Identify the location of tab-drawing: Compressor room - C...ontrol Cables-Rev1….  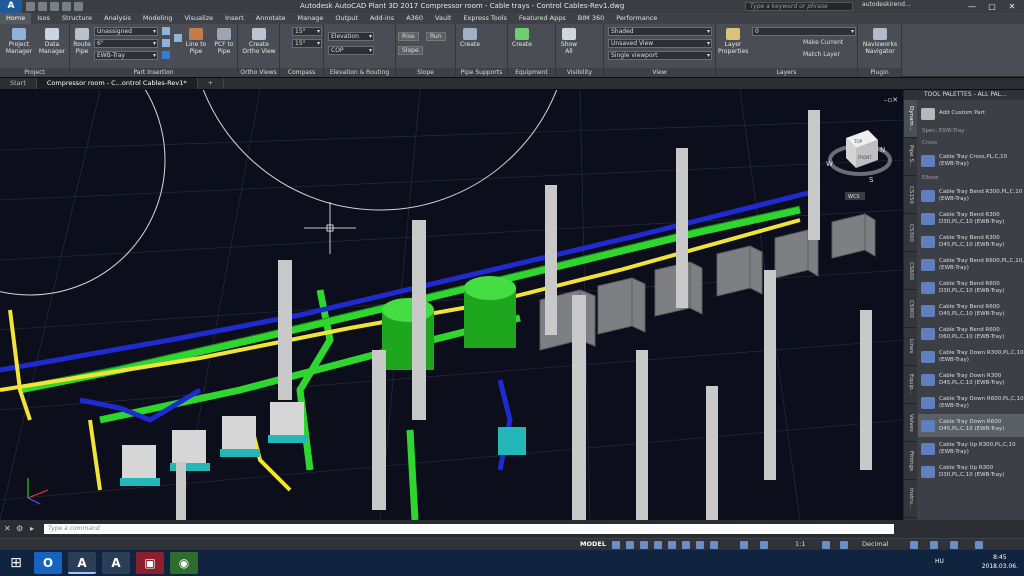
(117, 83).